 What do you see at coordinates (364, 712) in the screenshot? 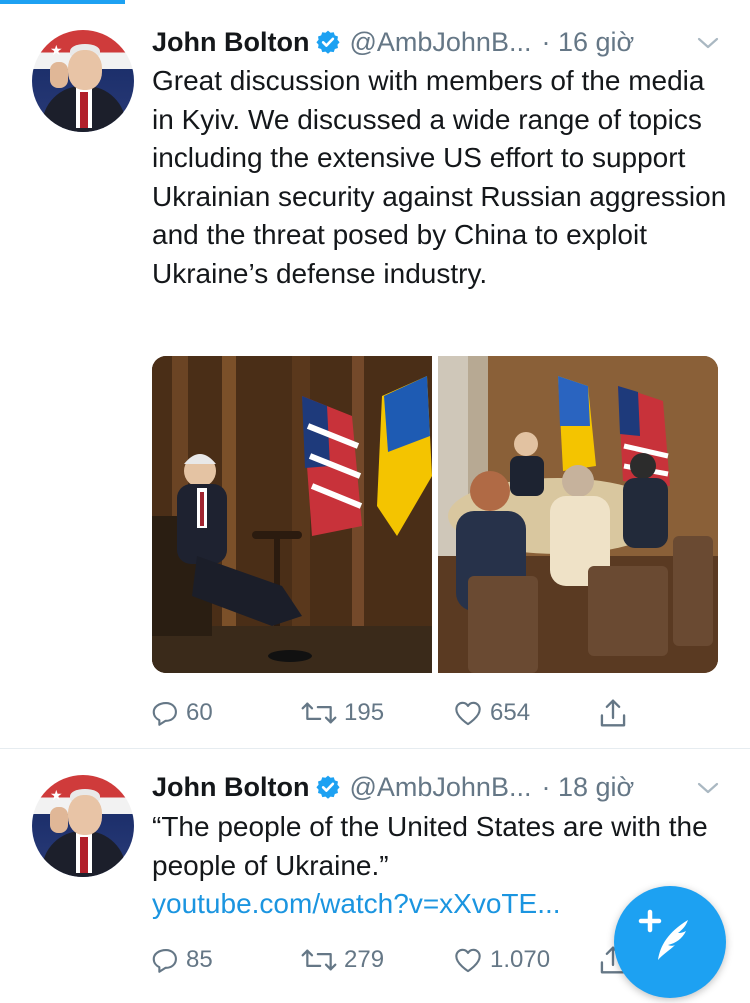
I see `retweet-count: 195` at bounding box center [364, 712].